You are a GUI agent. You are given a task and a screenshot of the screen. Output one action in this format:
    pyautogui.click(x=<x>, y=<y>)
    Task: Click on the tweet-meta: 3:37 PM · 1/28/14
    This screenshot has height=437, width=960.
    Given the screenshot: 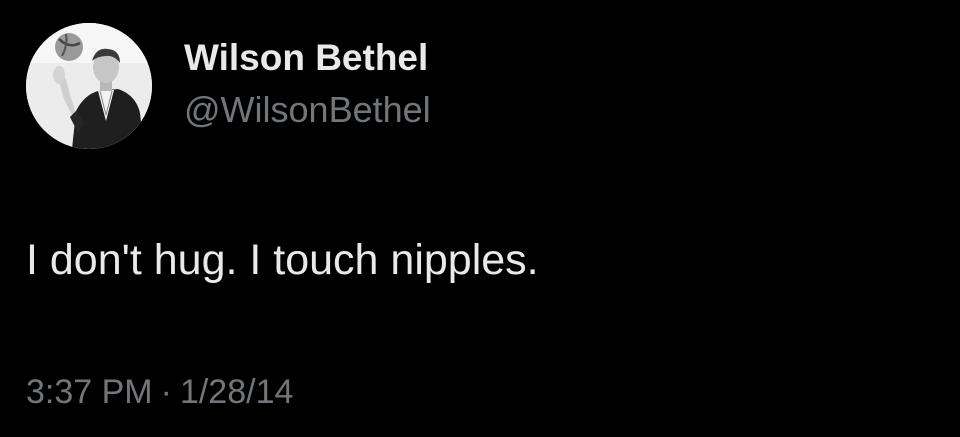 What is the action you would take?
    pyautogui.click(x=159, y=392)
    